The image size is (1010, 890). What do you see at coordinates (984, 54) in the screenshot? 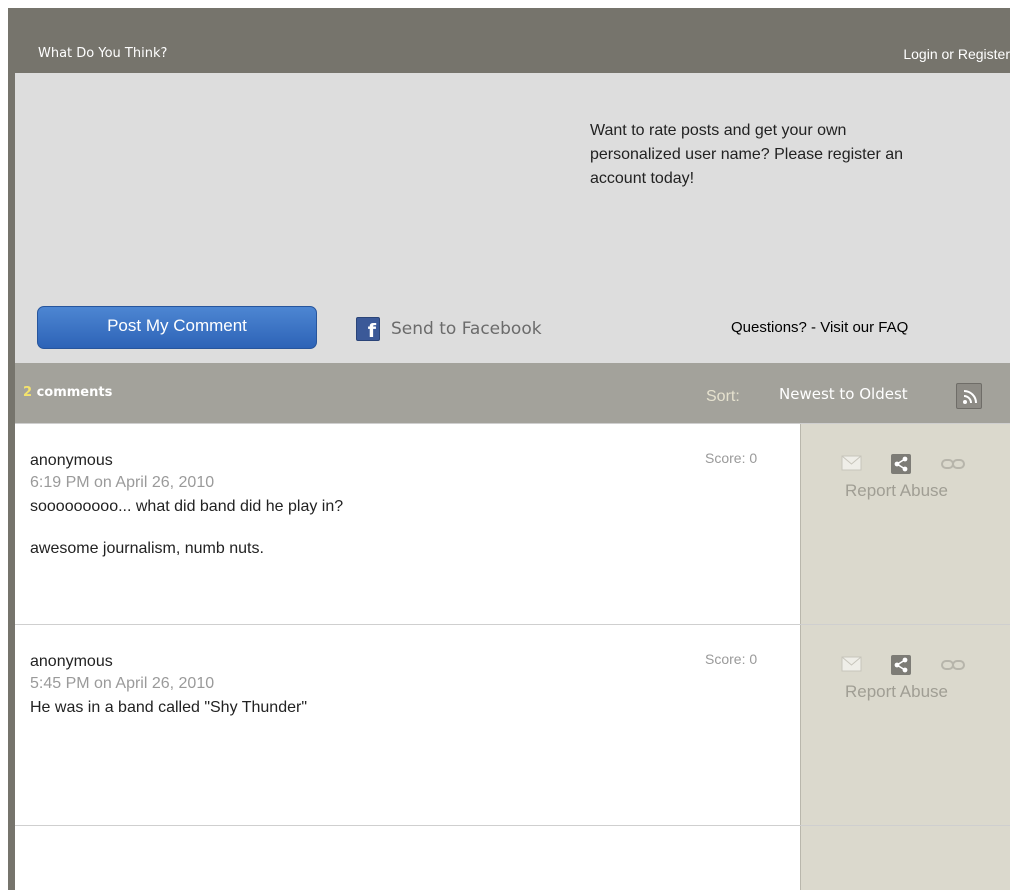
I see `register-link: Register` at bounding box center [984, 54].